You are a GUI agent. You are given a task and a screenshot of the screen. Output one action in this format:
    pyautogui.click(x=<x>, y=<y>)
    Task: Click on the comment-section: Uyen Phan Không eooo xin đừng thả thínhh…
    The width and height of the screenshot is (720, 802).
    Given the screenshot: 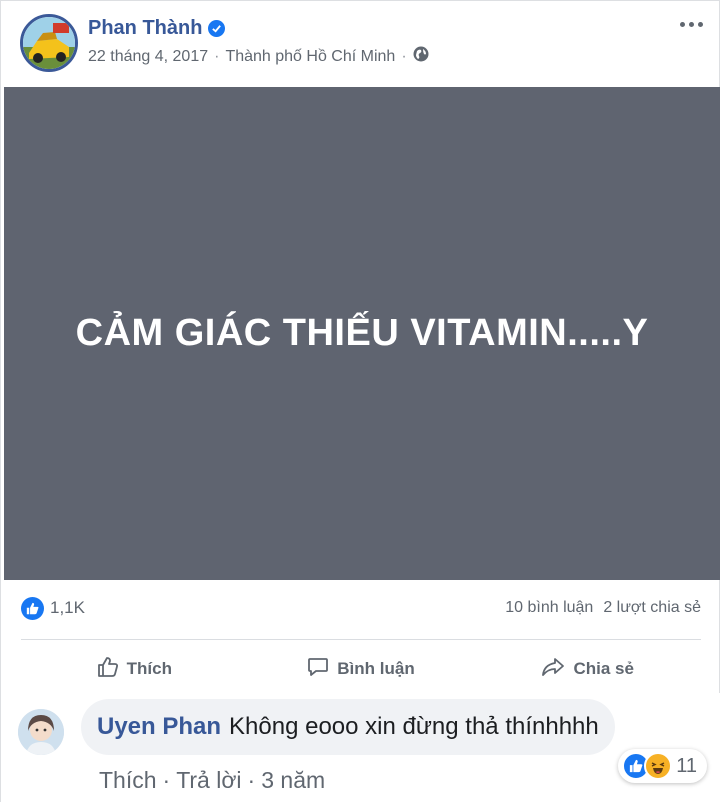 What is the action you would take?
    pyautogui.click(x=360, y=747)
    